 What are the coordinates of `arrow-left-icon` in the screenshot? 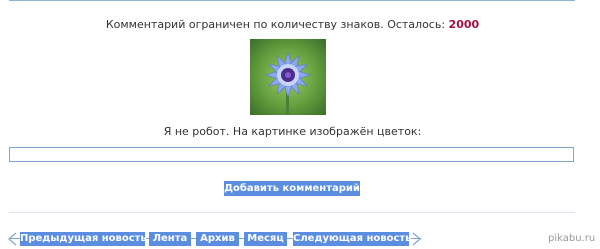 It's located at (12, 239).